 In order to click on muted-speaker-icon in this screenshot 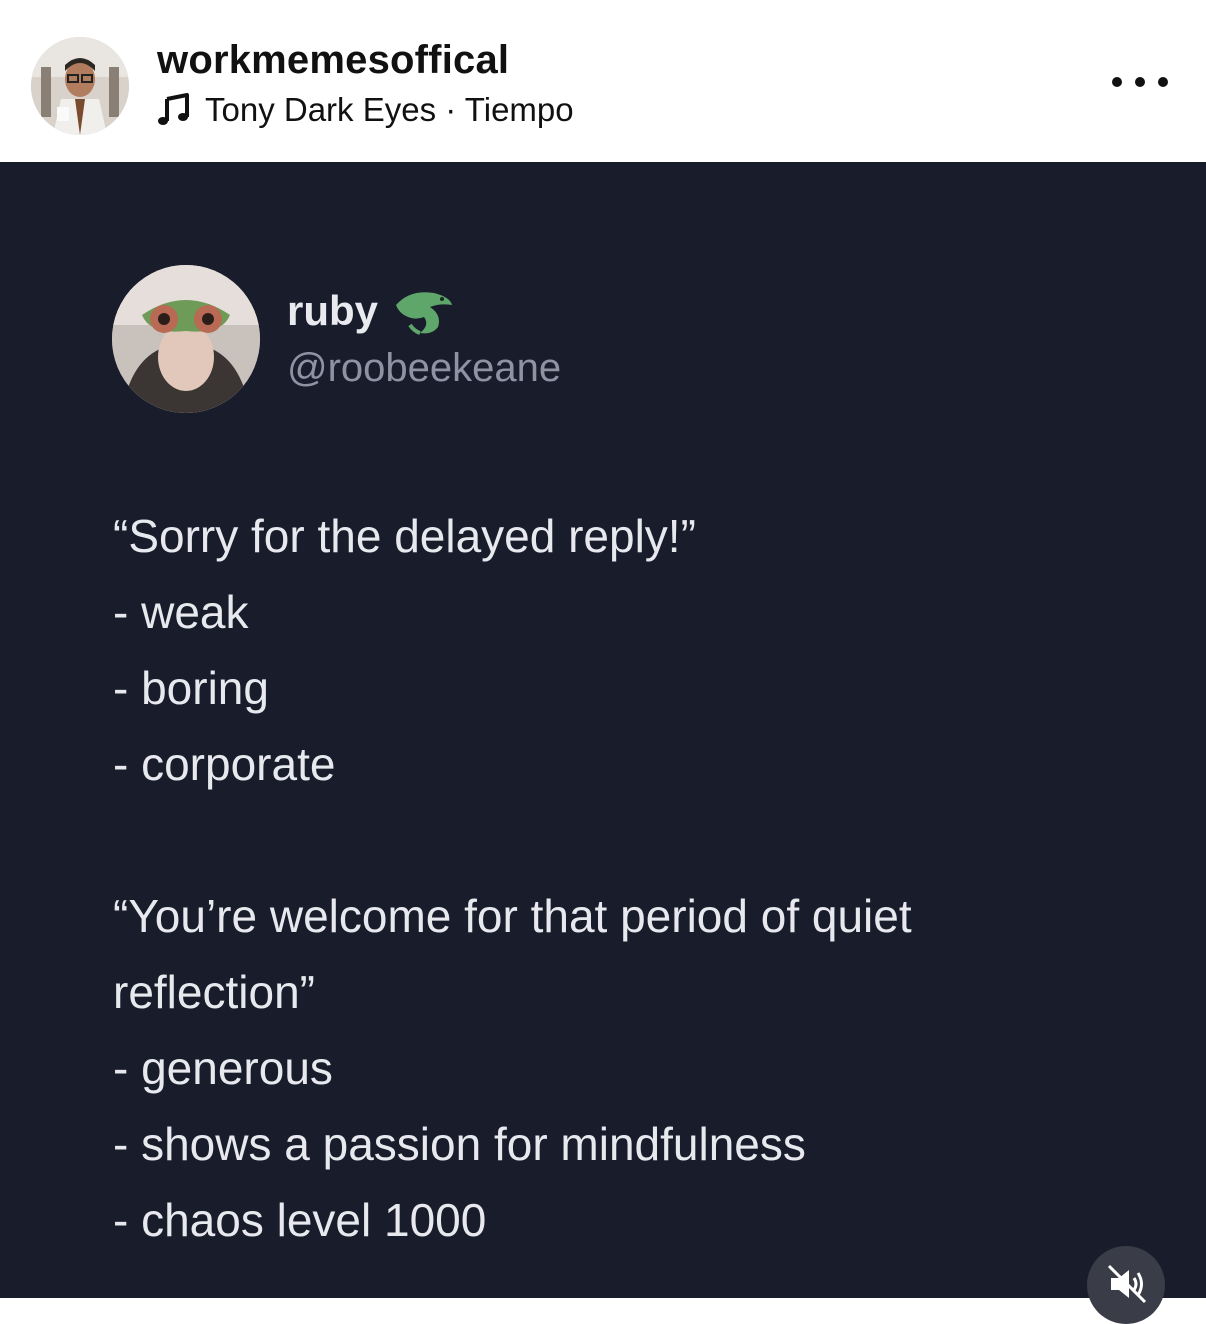, I will do `click(1127, 1284)`.